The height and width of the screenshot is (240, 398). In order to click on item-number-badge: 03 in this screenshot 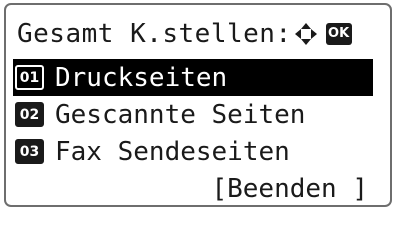, I will do `click(29, 151)`.